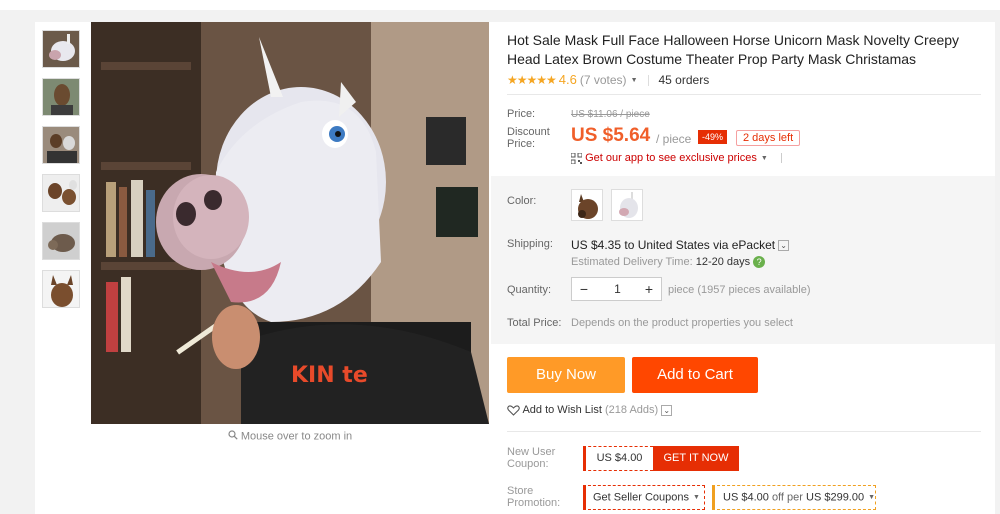 This screenshot has height=514, width=1000. Describe the element at coordinates (529, 290) in the screenshot. I see `quantity-label: Quantity:` at that location.